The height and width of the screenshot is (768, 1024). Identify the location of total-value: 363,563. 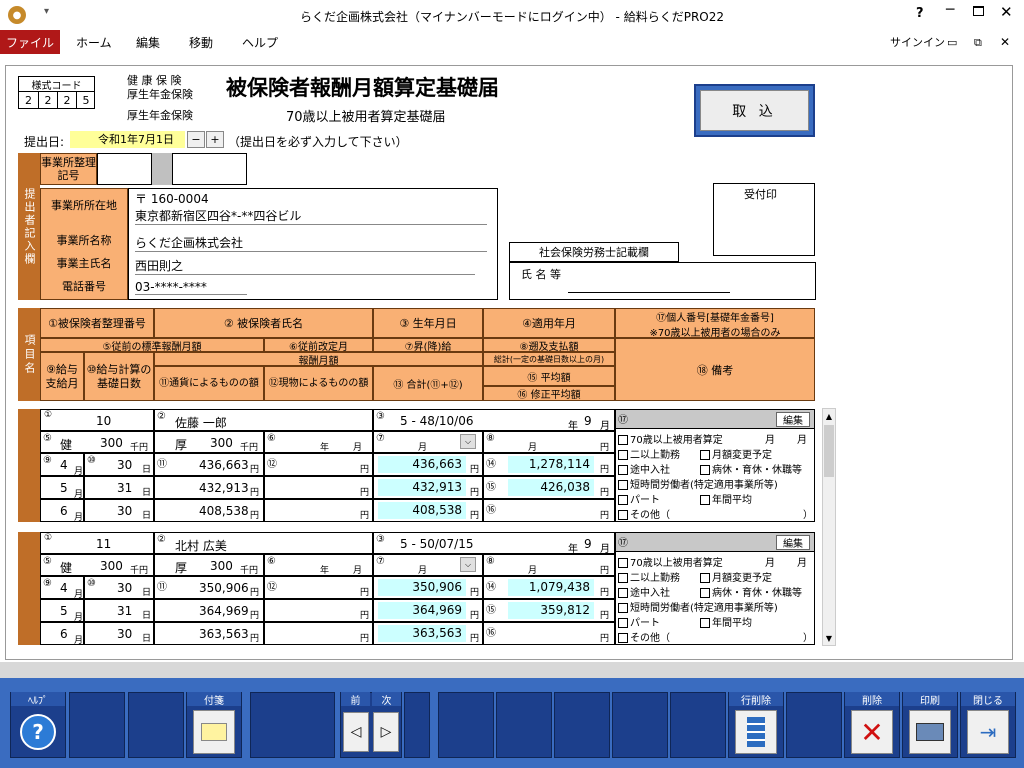
(422, 633).